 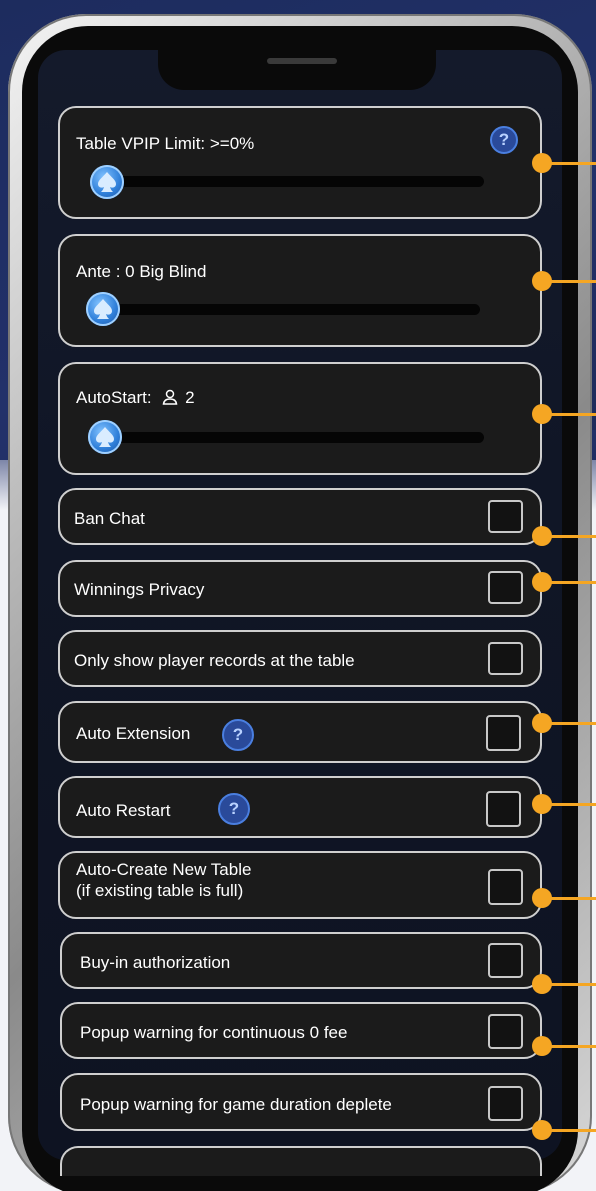 I want to click on auto-extension-checkbox, so click(x=503, y=733).